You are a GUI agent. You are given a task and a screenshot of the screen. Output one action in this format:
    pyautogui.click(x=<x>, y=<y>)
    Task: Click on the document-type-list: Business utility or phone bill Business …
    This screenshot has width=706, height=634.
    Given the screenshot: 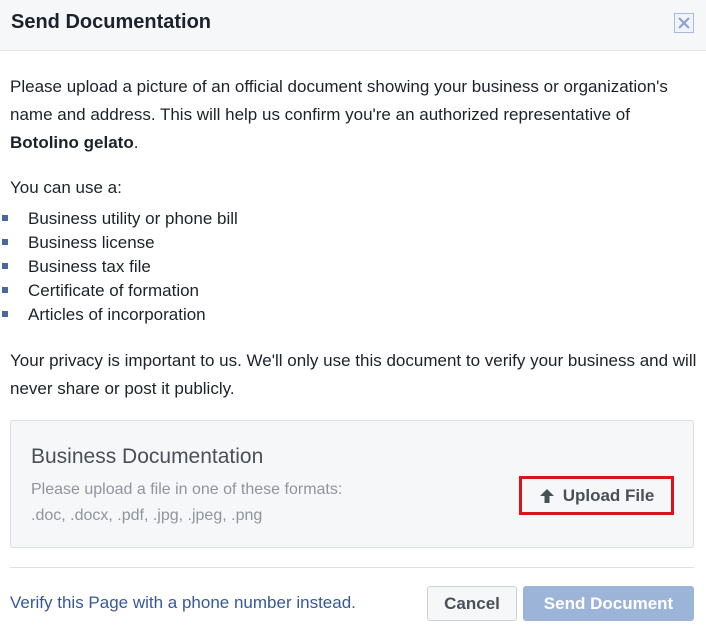 What is the action you would take?
    pyautogui.click(x=119, y=267)
    